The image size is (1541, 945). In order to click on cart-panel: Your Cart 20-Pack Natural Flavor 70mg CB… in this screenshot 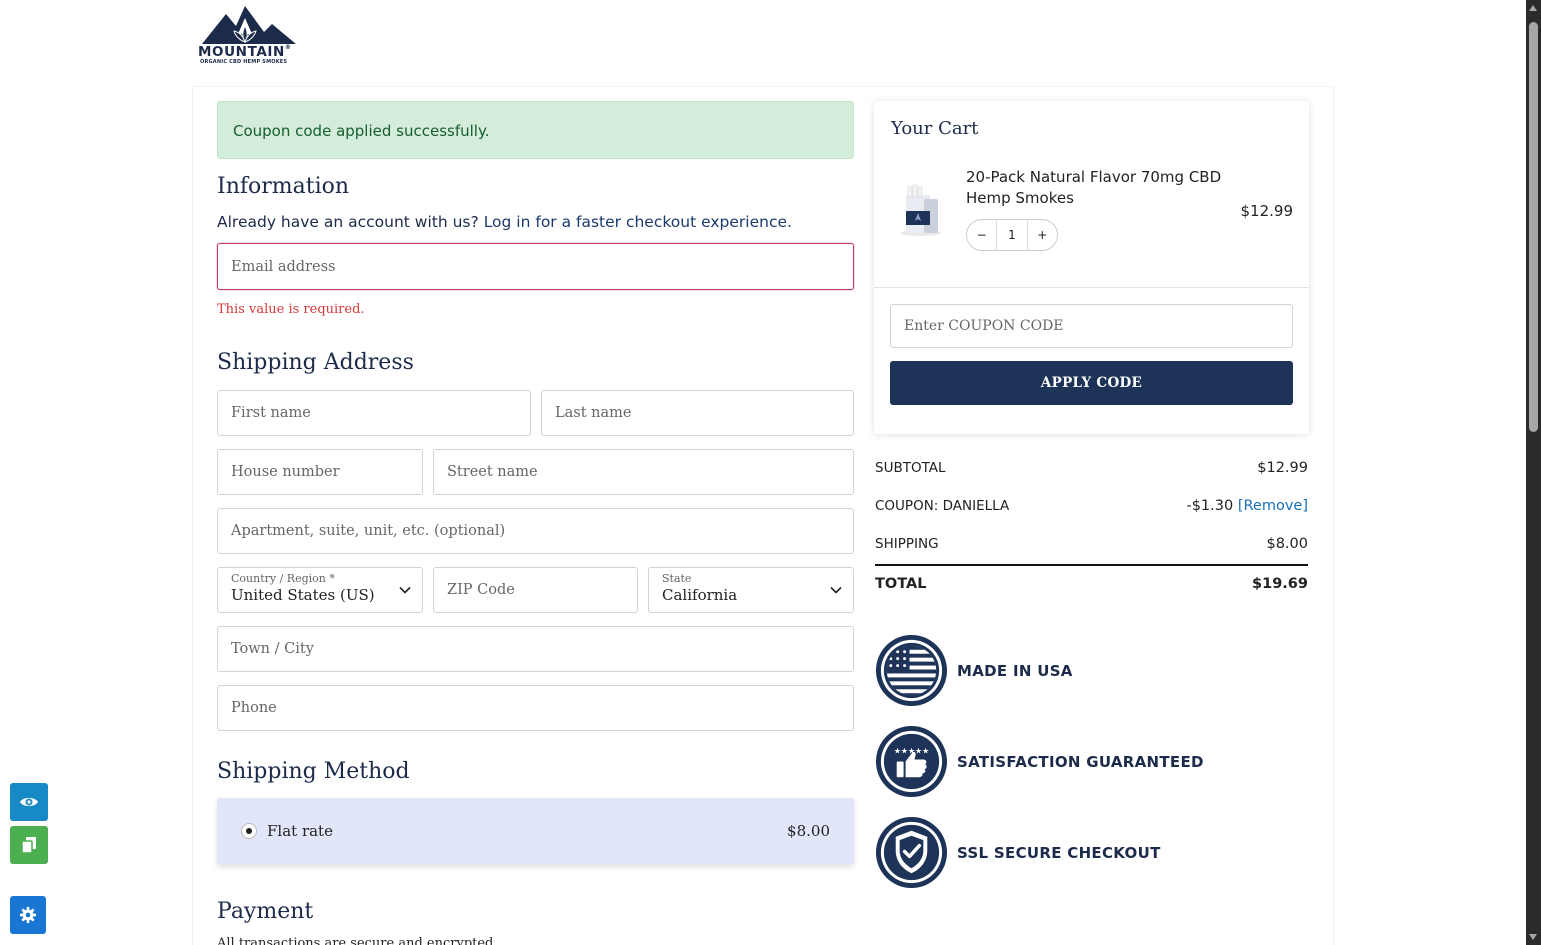, I will do `click(1091, 267)`.